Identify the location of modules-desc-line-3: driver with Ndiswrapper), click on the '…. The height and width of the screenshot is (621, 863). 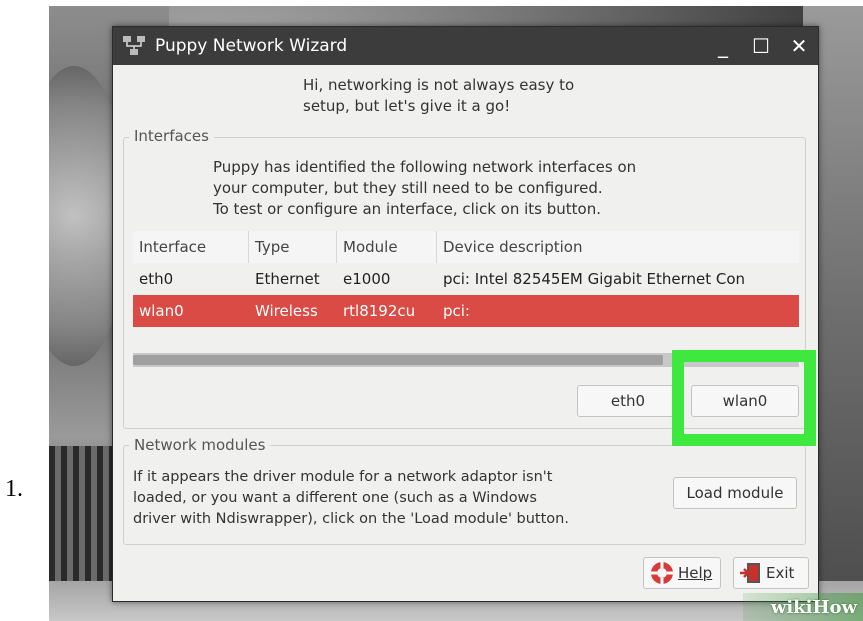
(351, 519).